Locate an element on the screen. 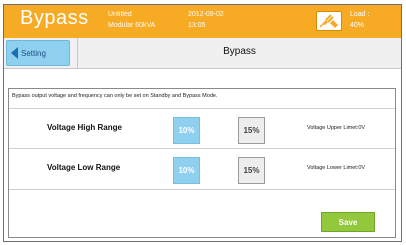 Image resolution: width=406 pixels, height=245 pixels. voltage-high-range-label: Voltage High Range is located at coordinates (84, 127).